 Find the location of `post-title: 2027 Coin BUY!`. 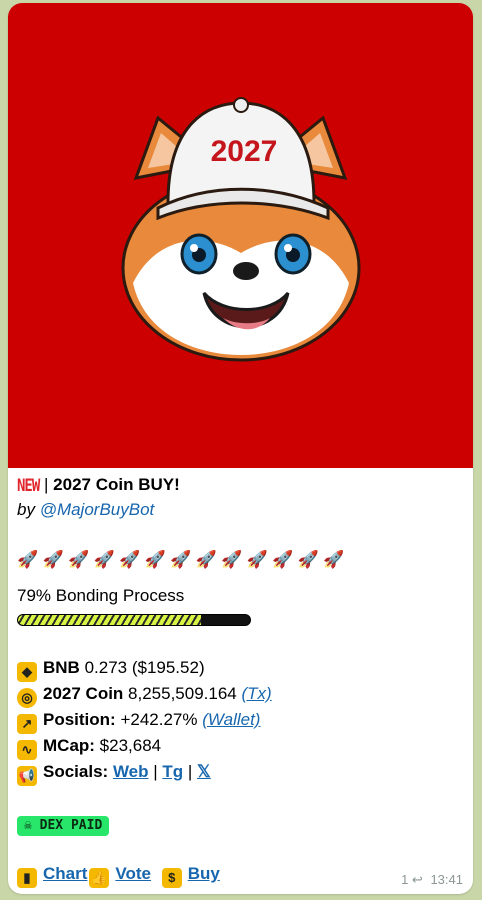

post-title: 2027 Coin BUY! is located at coordinates (116, 484).